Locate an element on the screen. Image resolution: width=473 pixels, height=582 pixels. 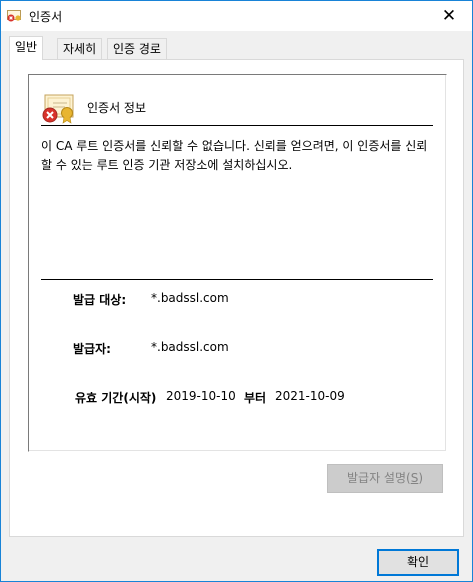
window-title: 인증서 is located at coordinates (46, 17).